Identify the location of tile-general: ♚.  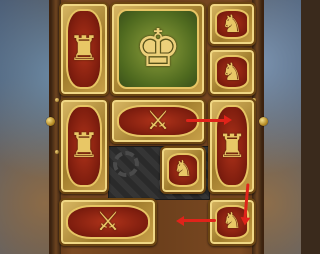
(158, 49).